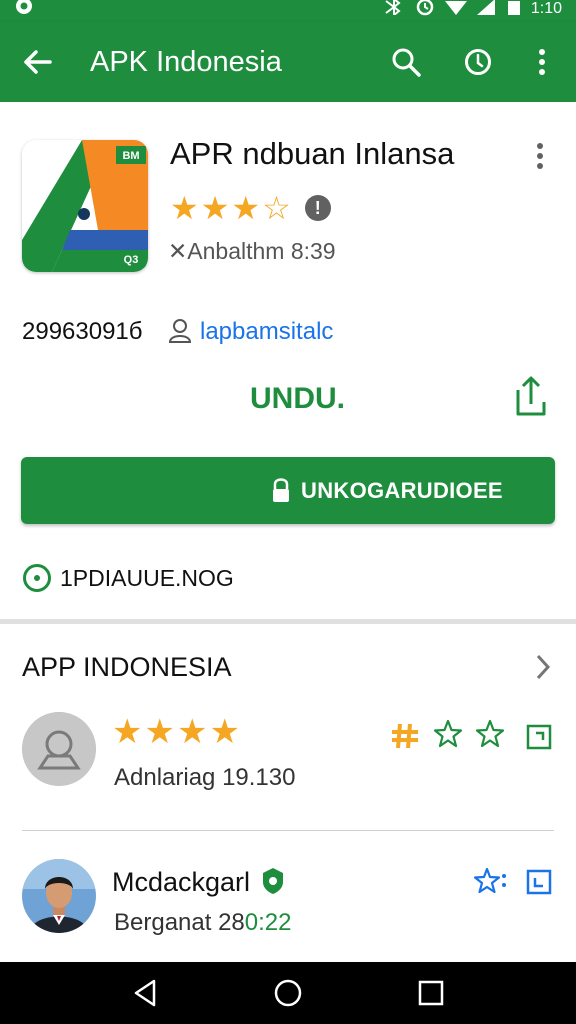 Image resolution: width=576 pixels, height=1024 pixels. What do you see at coordinates (546, 8) in the screenshot?
I see `status-time: 1:10` at bounding box center [546, 8].